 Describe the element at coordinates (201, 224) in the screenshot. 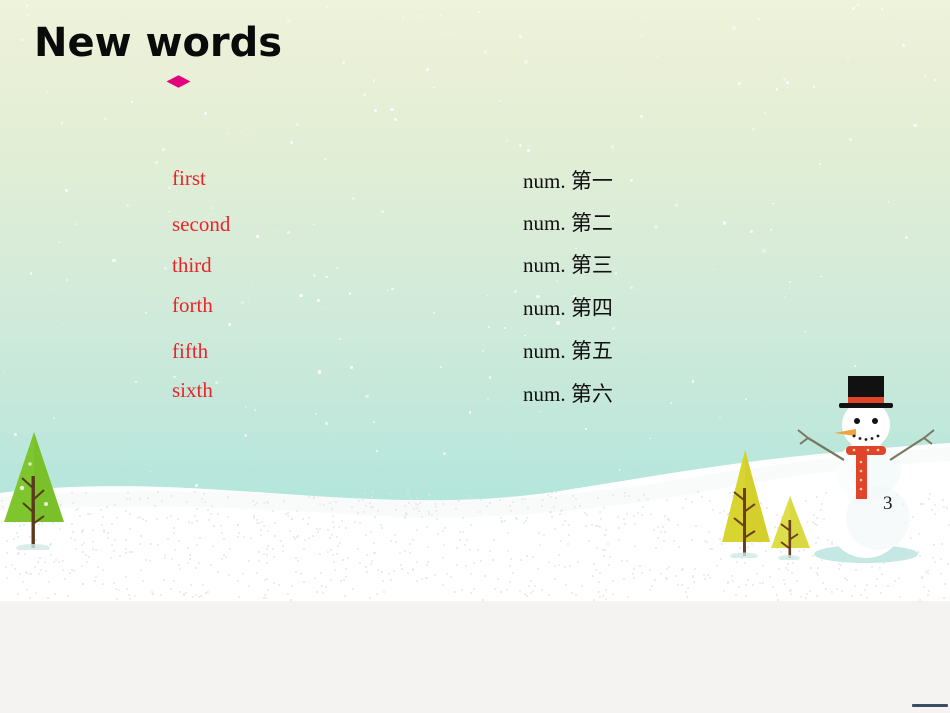

I see `vocab-word: second` at that location.